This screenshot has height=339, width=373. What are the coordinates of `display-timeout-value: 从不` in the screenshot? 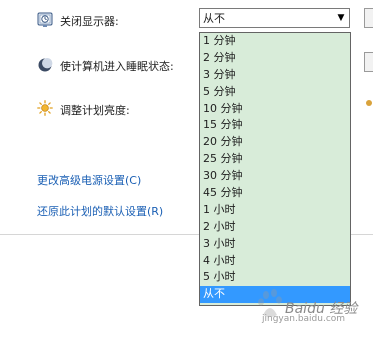 It's located at (214, 18).